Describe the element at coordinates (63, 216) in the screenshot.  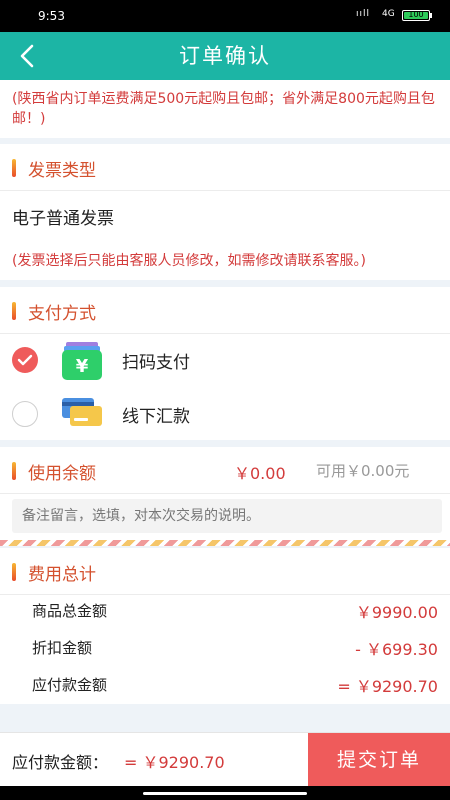
I see `invoice-type-value: 电子普通发票` at that location.